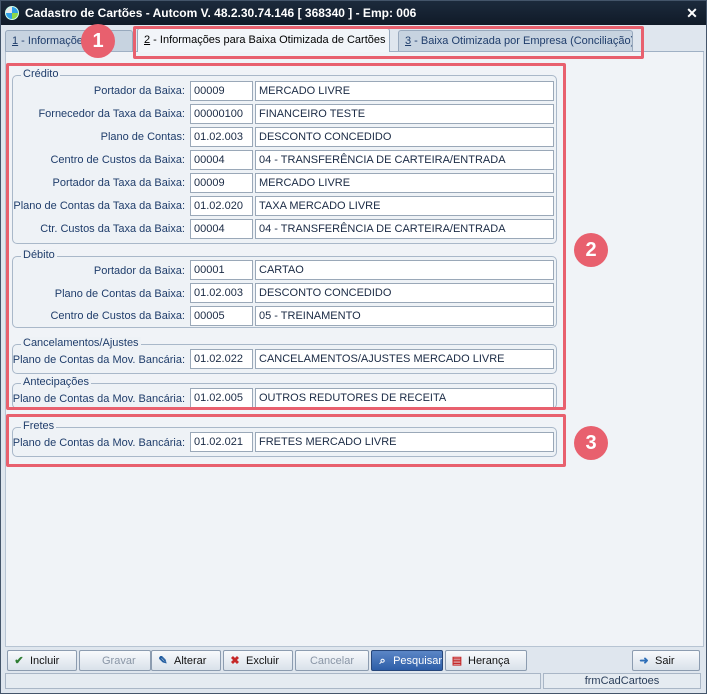  I want to click on status-bar: frmCadCartoes, so click(354, 681).